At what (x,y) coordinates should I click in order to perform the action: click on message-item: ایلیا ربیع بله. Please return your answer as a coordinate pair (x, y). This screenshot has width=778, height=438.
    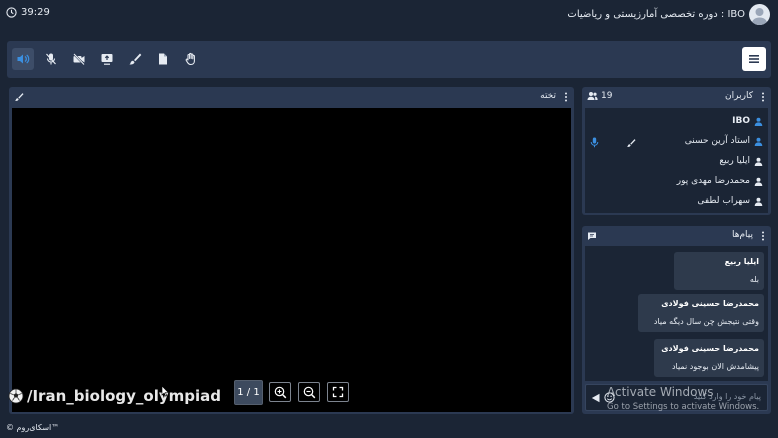
    Looking at the image, I should click on (719, 271).